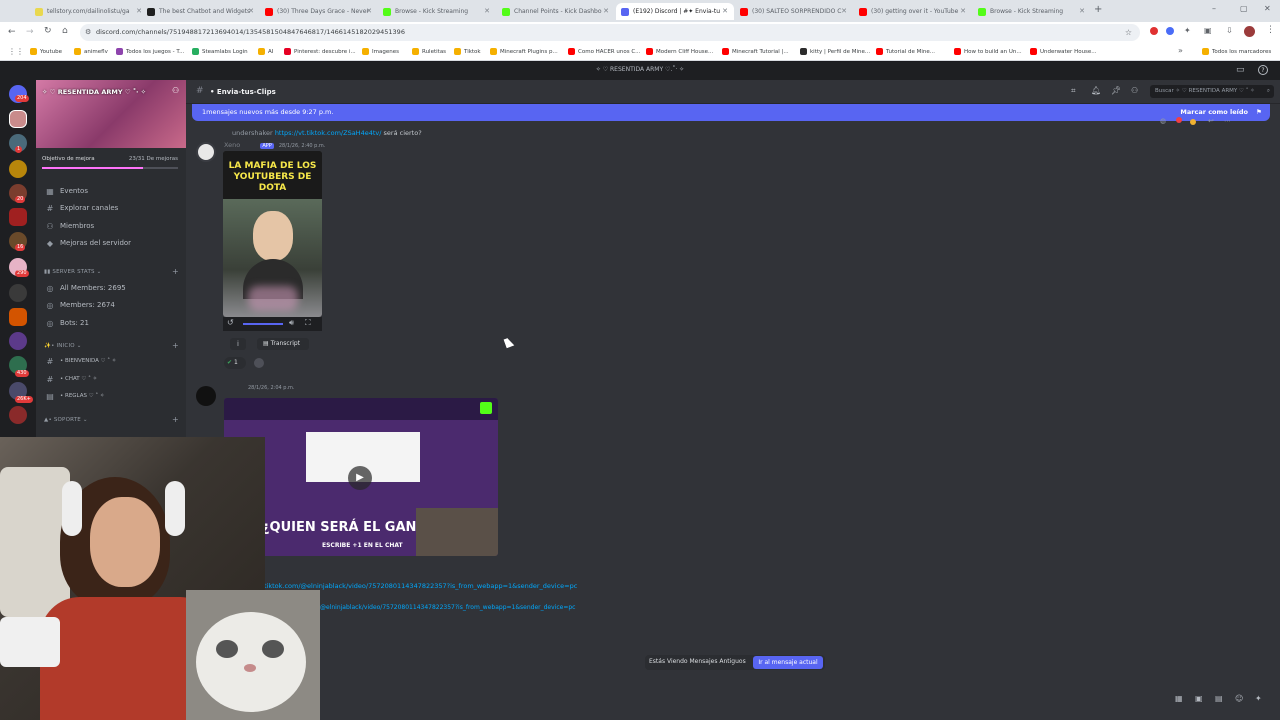  What do you see at coordinates (1187, 30) in the screenshot?
I see `extensions-puzzle-icon: ✦` at bounding box center [1187, 30].